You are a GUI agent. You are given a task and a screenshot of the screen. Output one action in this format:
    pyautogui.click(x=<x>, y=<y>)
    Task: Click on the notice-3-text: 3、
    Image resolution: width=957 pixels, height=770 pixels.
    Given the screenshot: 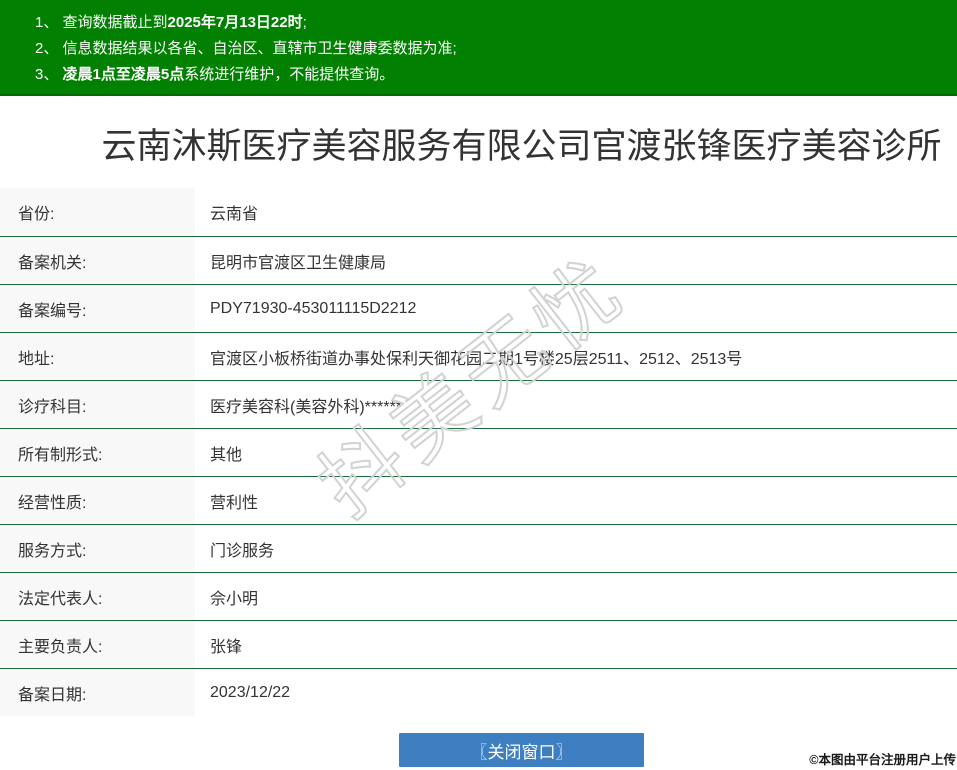 What is the action you would take?
    pyautogui.click(x=49, y=74)
    